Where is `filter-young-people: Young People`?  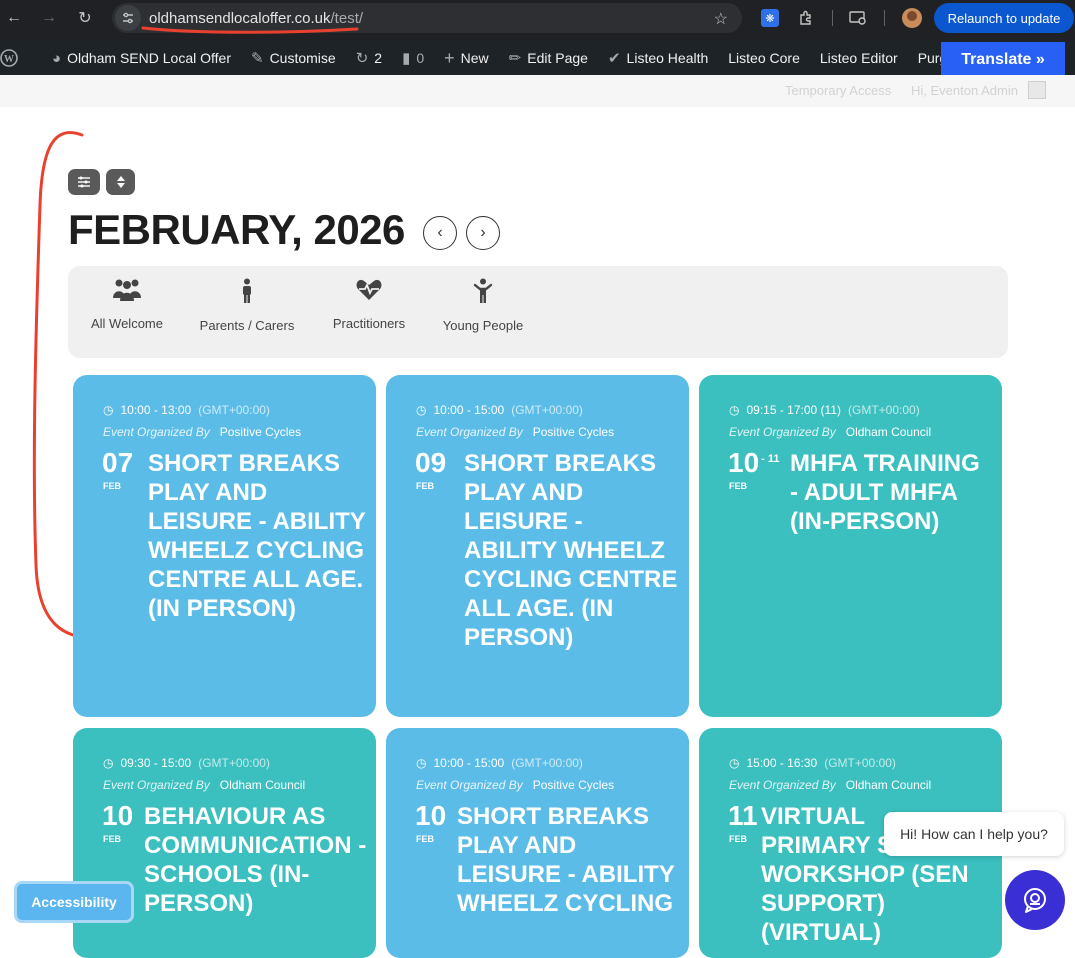
filter-young-people: Young People is located at coordinates (483, 305).